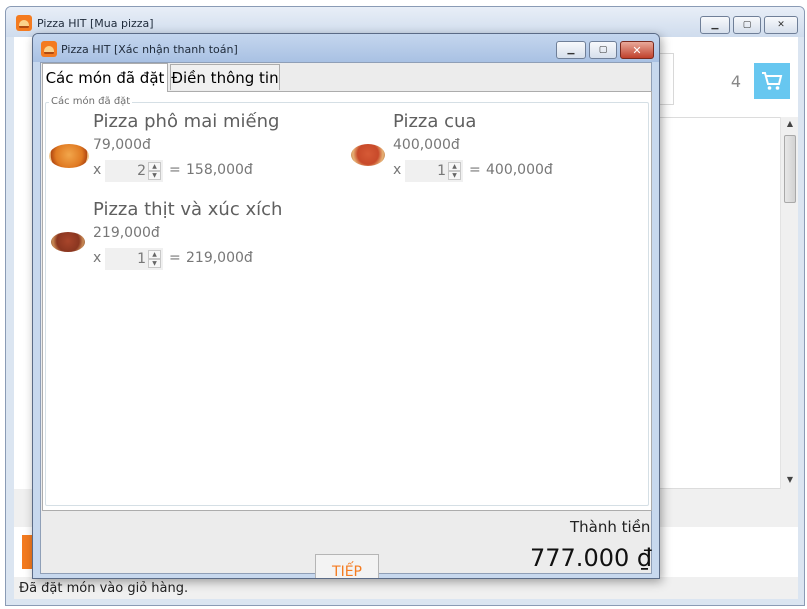  I want to click on item-name: Pizza phô mai miếng, so click(186, 121).